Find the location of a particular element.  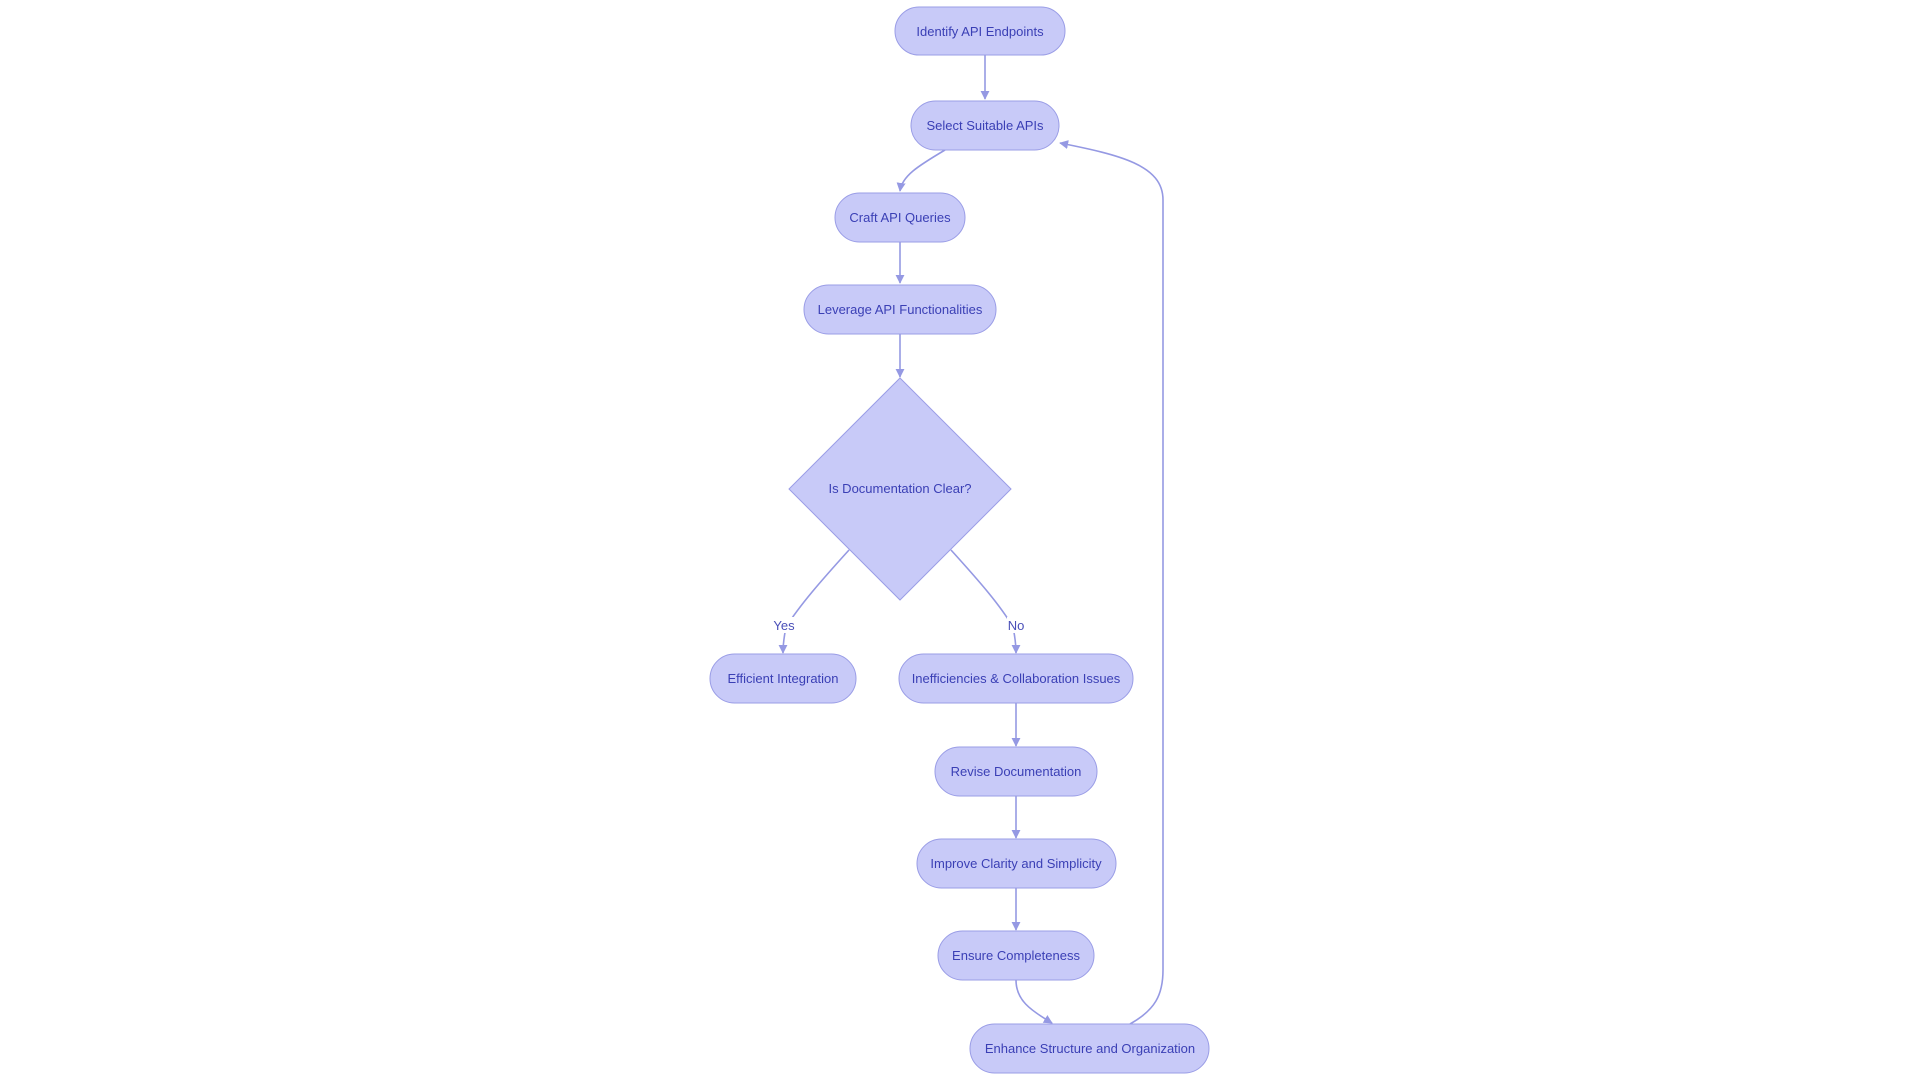

edge-enhance-select-loop is located at coordinates (1111, 582).